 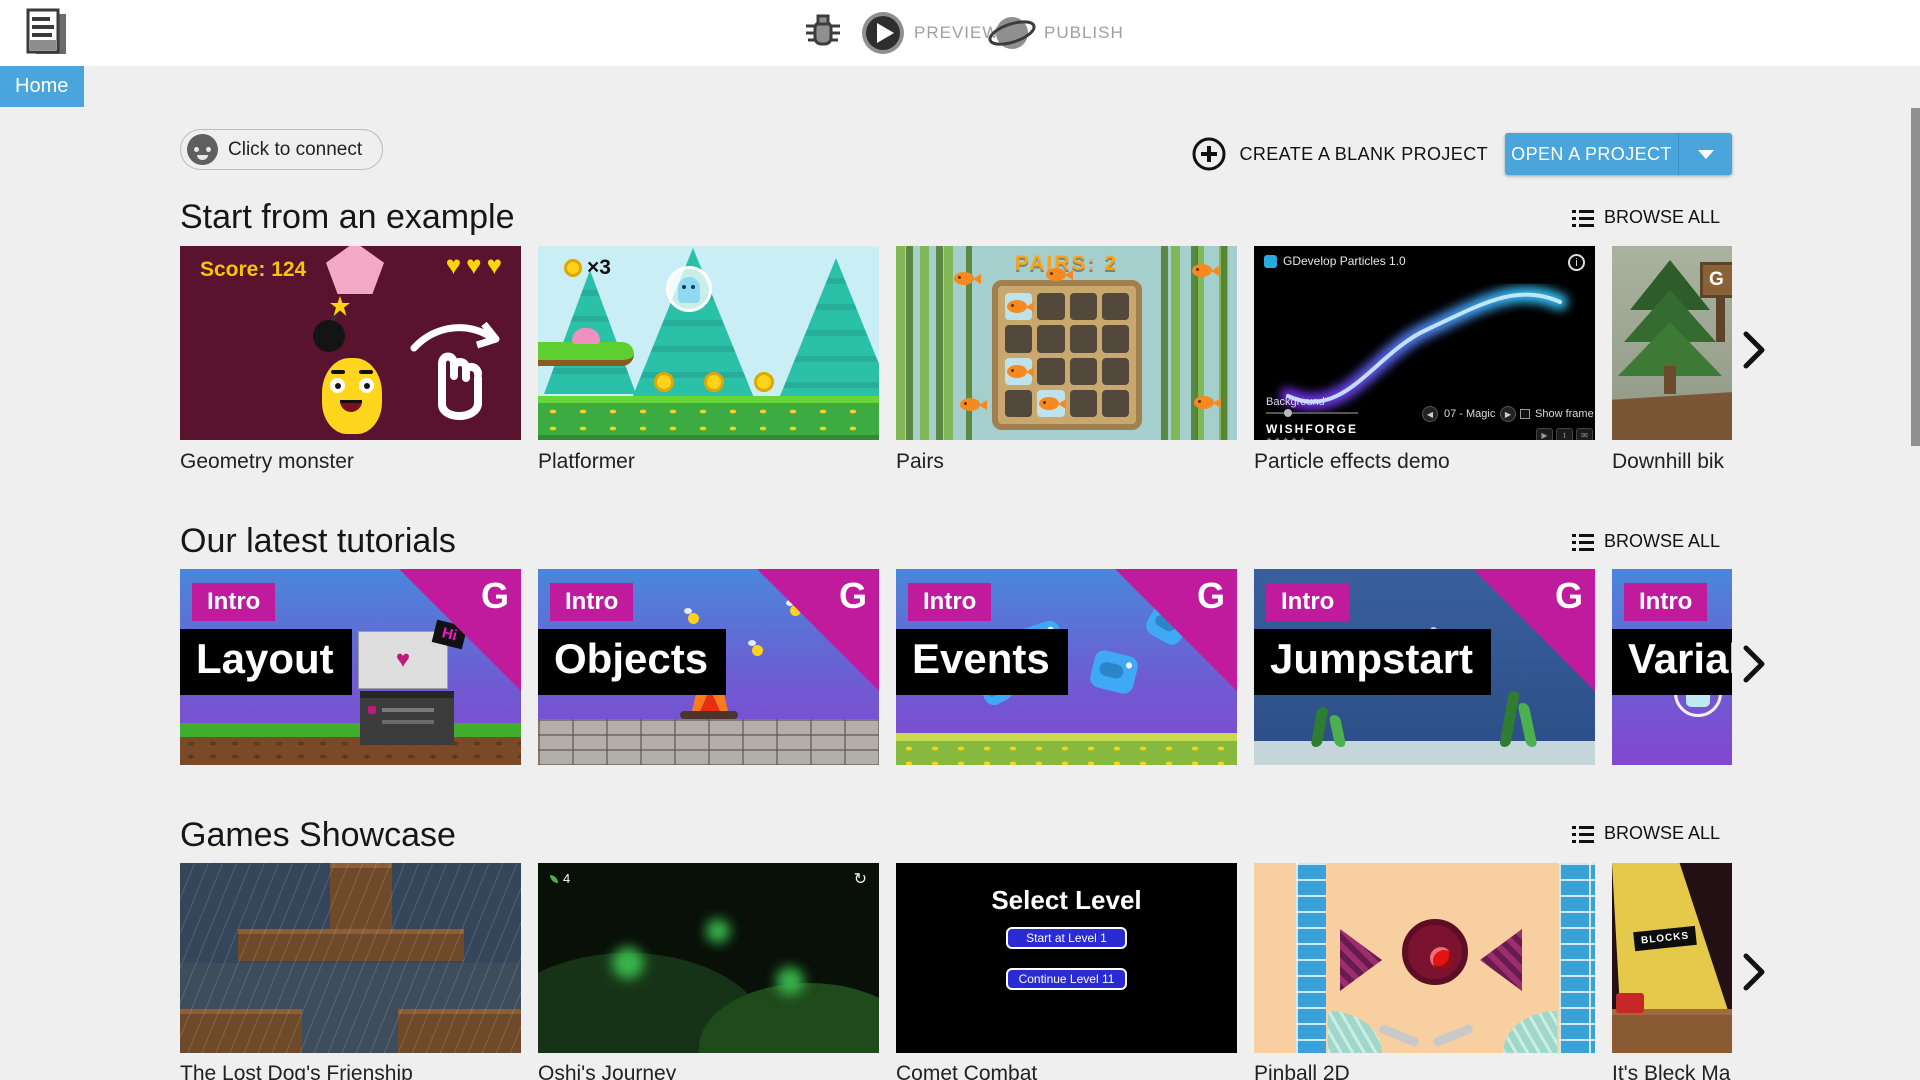 I want to click on card-title: Downhill bik, so click(x=1672, y=462).